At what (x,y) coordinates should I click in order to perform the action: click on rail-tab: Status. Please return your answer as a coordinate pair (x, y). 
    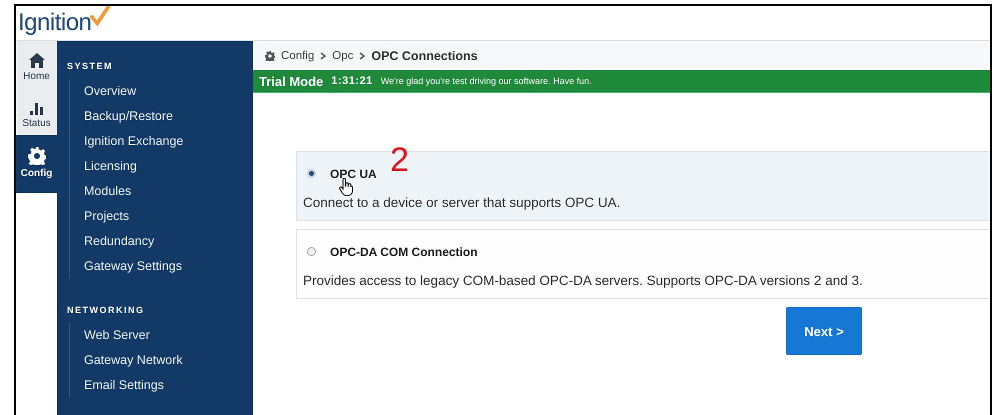
    Looking at the image, I should click on (36, 111).